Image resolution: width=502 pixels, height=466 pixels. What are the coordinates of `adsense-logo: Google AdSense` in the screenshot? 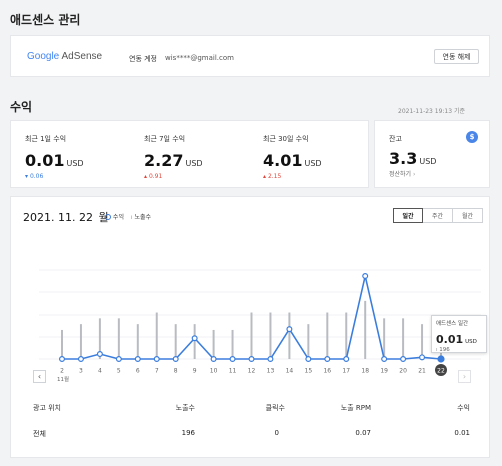 It's located at (64, 56).